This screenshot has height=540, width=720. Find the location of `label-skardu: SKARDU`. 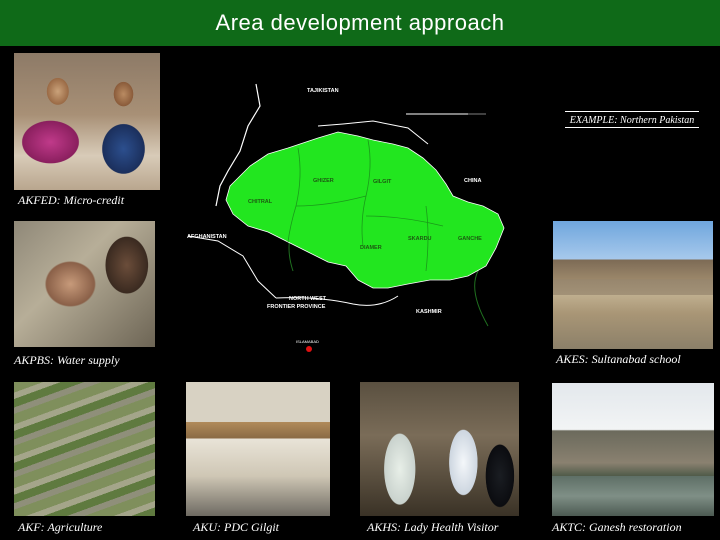

label-skardu: SKARDU is located at coordinates (420, 239).